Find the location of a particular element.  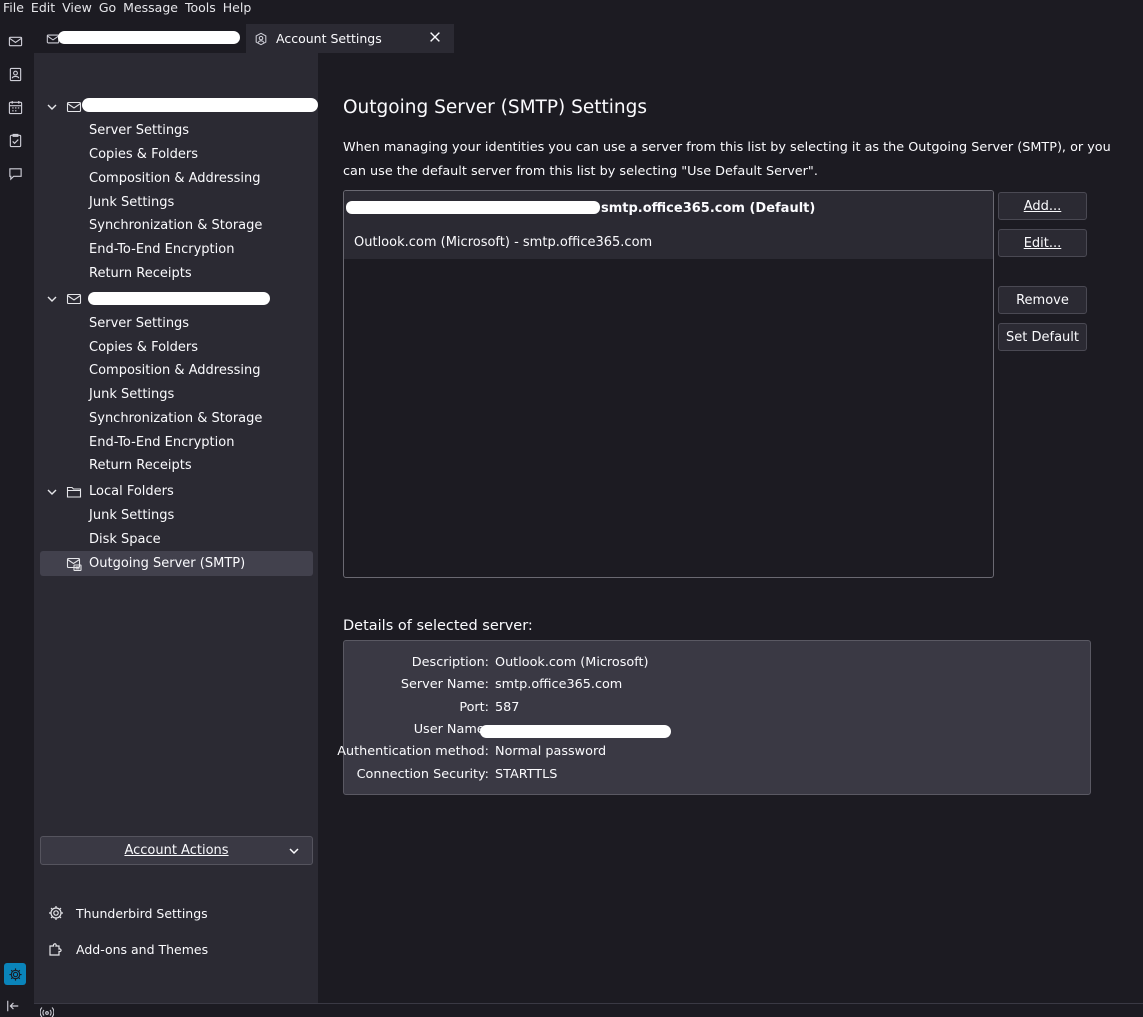

tree-item-outgoing-server: Outgoing Server (SMTP) is located at coordinates (176, 563).